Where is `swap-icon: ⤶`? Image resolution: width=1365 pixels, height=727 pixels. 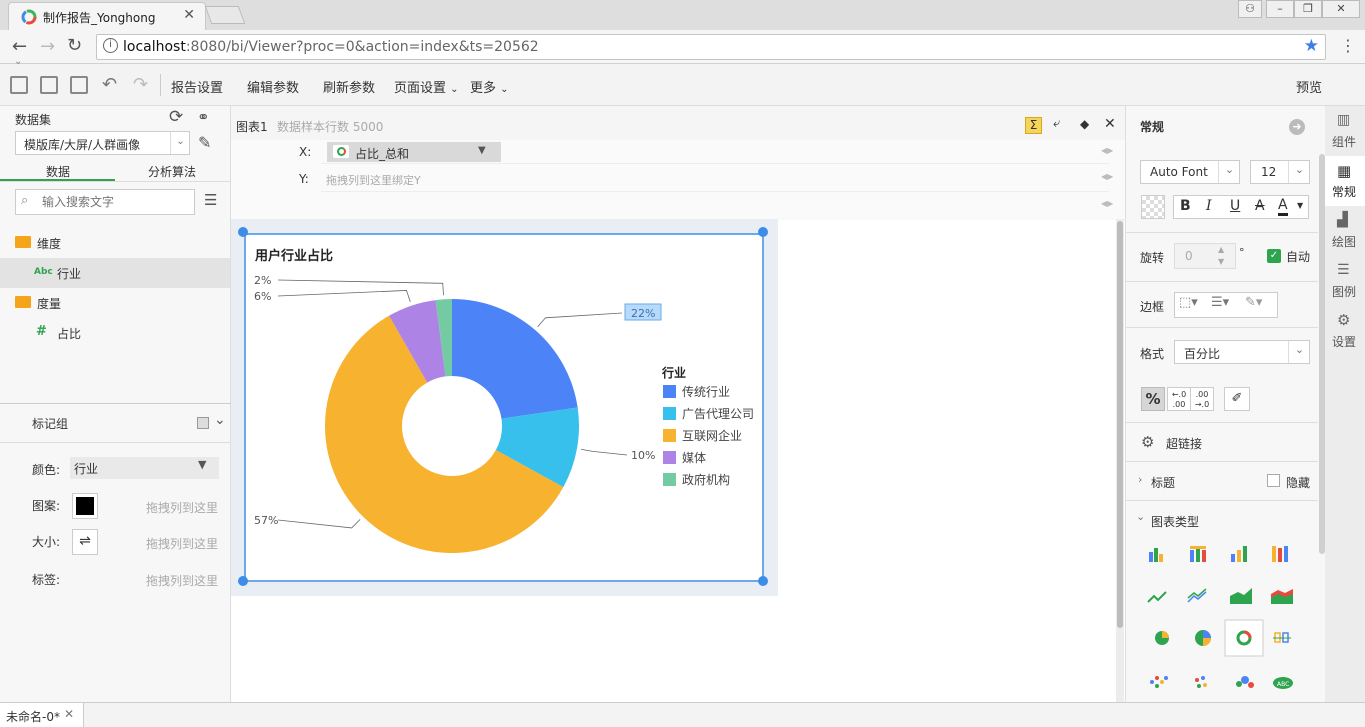 swap-icon: ⤶ is located at coordinates (1056, 123).